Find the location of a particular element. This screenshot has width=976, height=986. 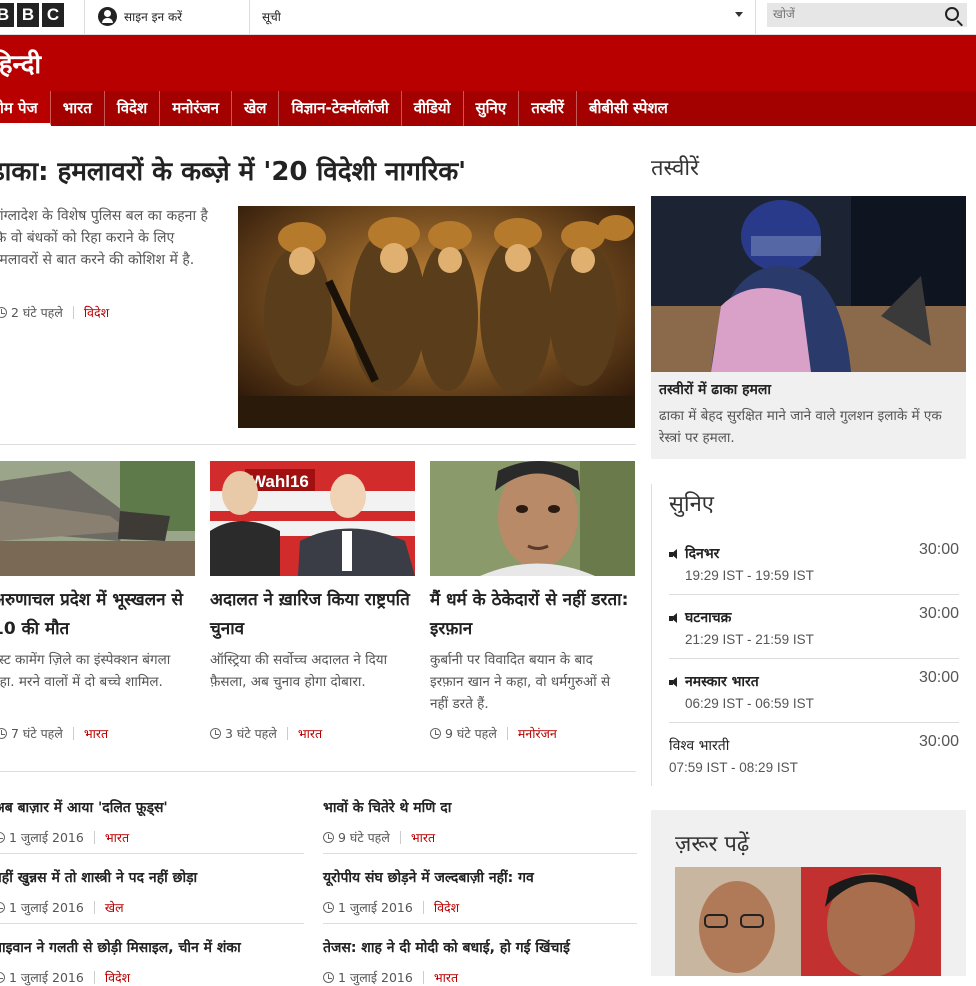

photo-image is located at coordinates (808, 284).